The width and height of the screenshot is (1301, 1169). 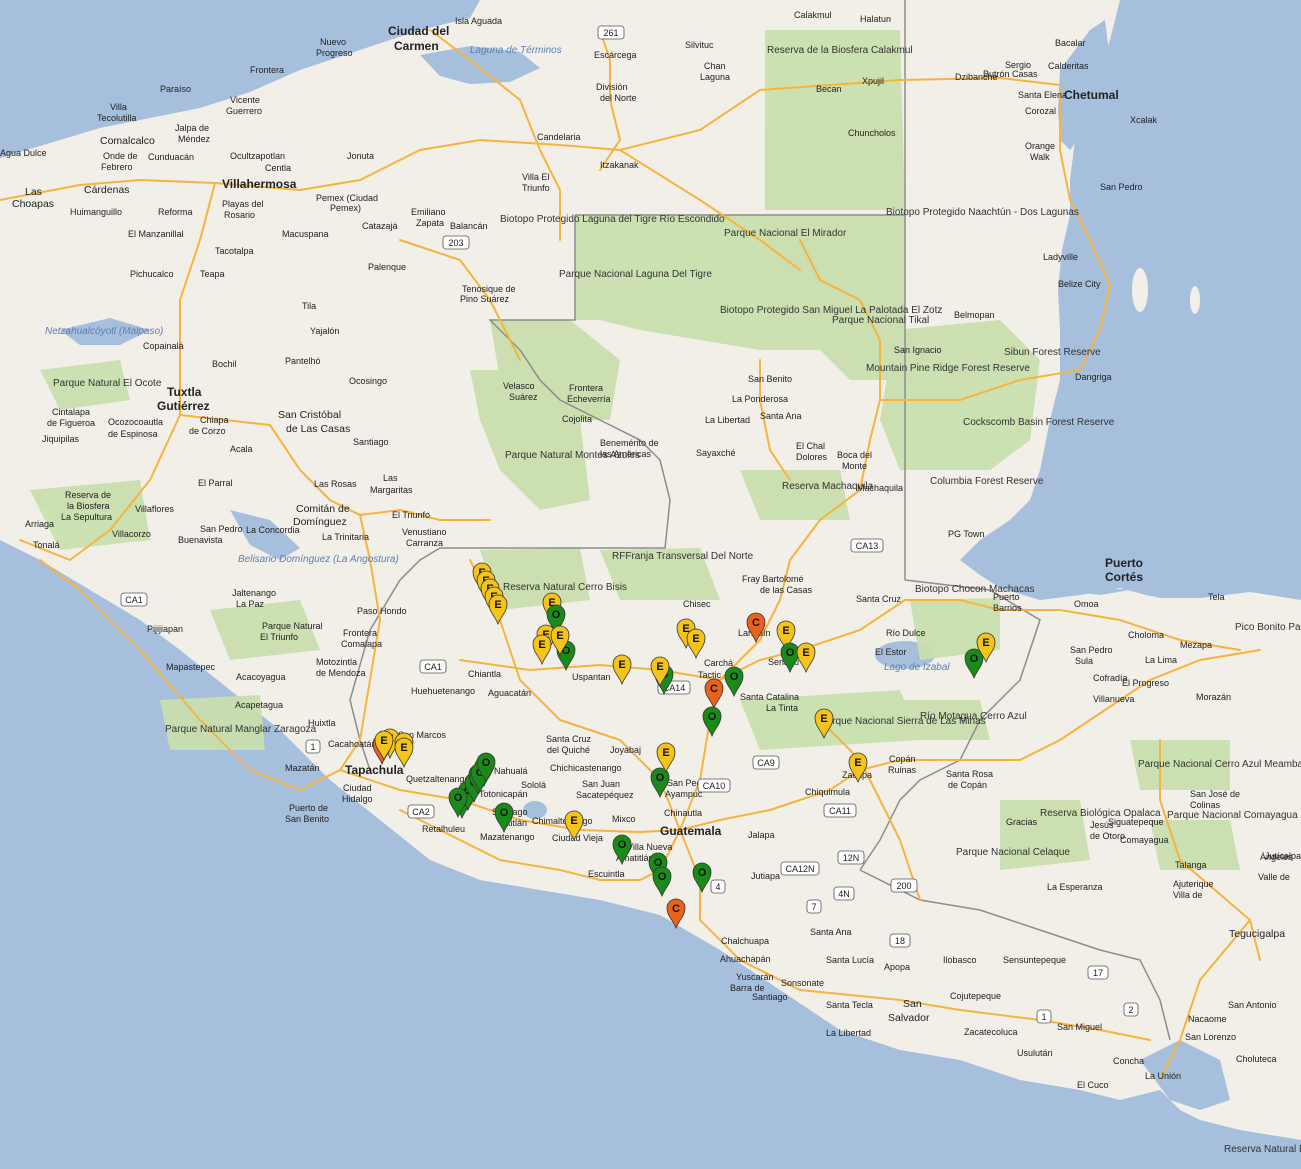 I want to click on road-shield: 1, so click(x=1044, y=1016).